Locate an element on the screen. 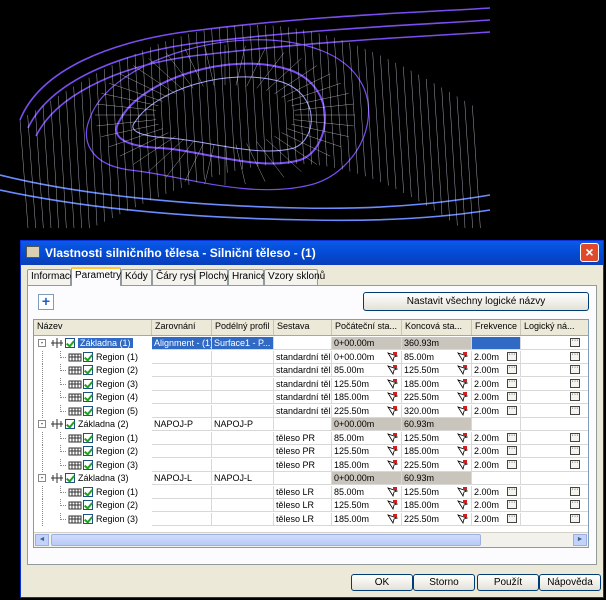 The width and height of the screenshot is (606, 600). end-cell: 60.93m is located at coordinates (437, 478).